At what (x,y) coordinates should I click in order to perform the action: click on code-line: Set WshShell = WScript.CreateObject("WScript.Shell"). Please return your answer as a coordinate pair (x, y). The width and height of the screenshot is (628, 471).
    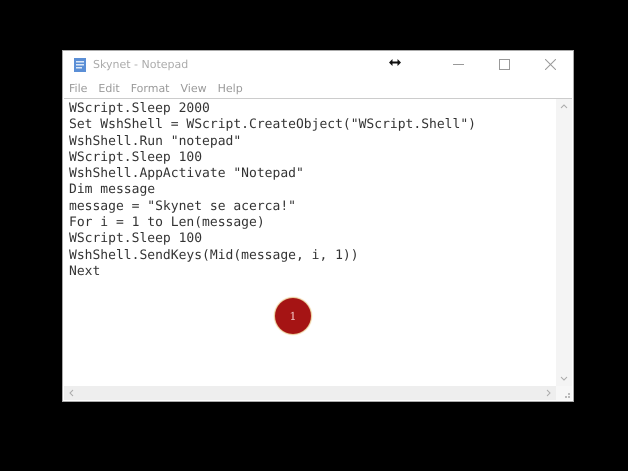
    Looking at the image, I should click on (273, 125).